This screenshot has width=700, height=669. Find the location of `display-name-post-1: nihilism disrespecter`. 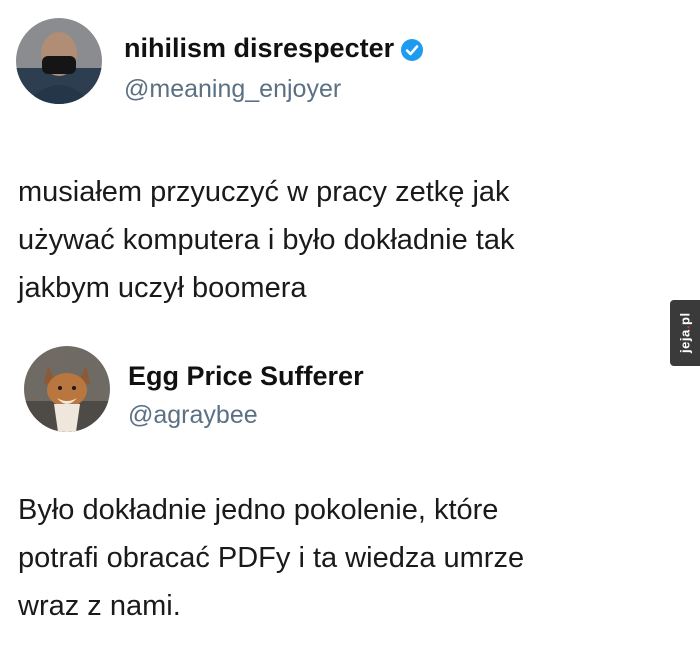

display-name-post-1: nihilism disrespecter is located at coordinates (274, 48).